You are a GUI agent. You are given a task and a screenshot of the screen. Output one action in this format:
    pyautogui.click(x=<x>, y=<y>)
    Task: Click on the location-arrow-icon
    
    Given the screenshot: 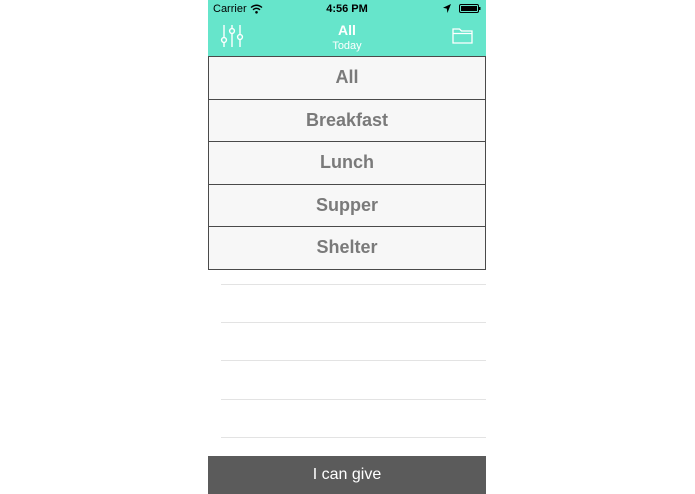 What is the action you would take?
    pyautogui.click(x=447, y=8)
    